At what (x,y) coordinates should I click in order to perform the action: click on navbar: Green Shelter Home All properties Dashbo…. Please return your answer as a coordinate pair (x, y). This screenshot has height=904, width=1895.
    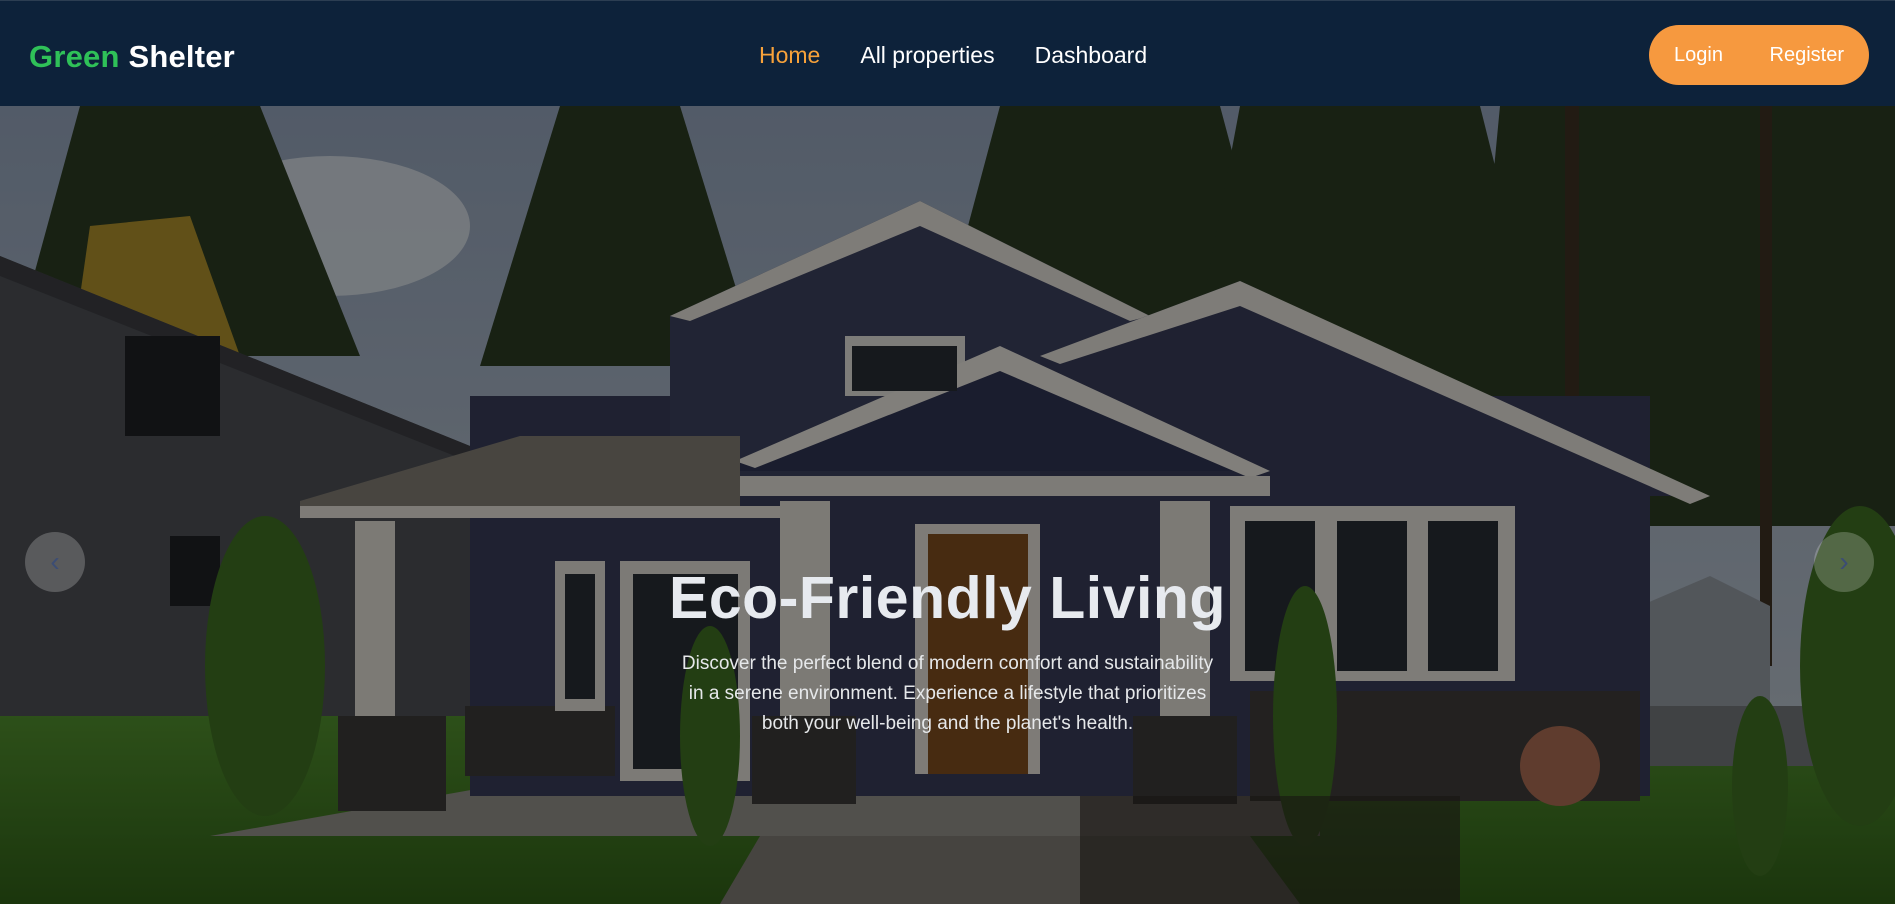
    Looking at the image, I should click on (947, 53).